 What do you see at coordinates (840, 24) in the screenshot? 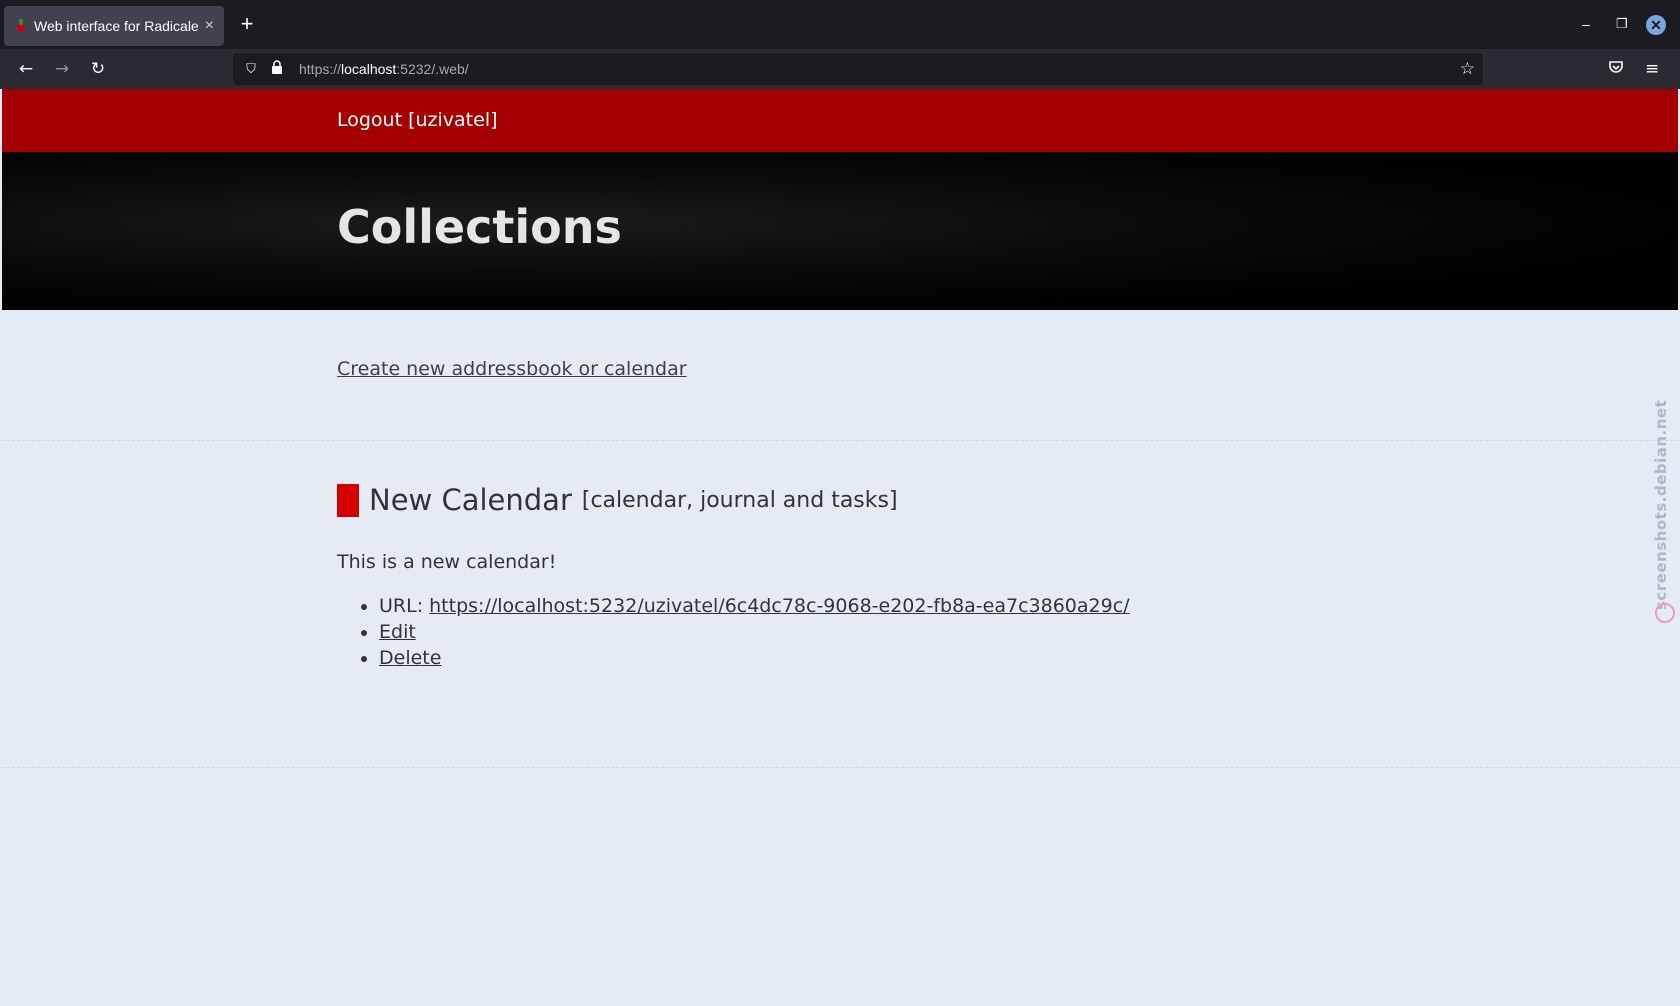
I see `browser-tab-strip: Web interface for Radicale × + – ❐ ✕` at bounding box center [840, 24].